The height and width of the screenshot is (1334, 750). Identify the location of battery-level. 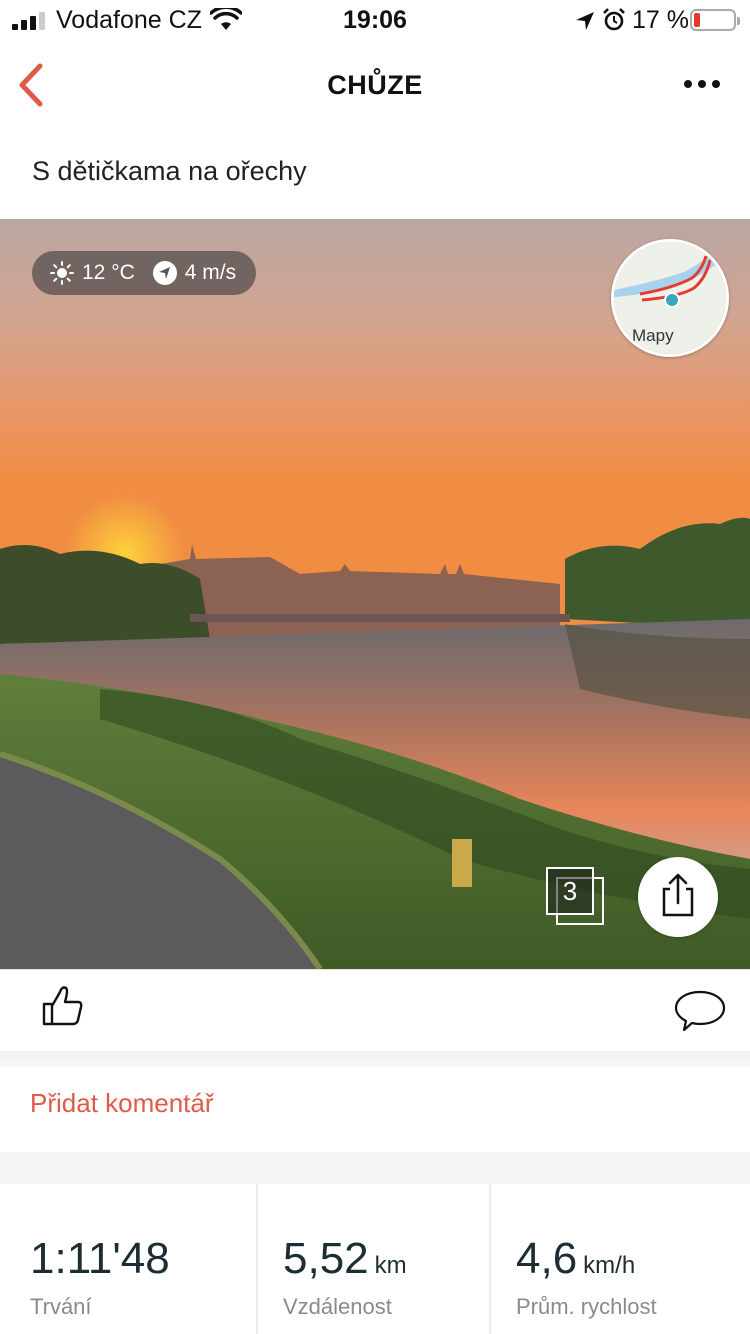
(697, 20).